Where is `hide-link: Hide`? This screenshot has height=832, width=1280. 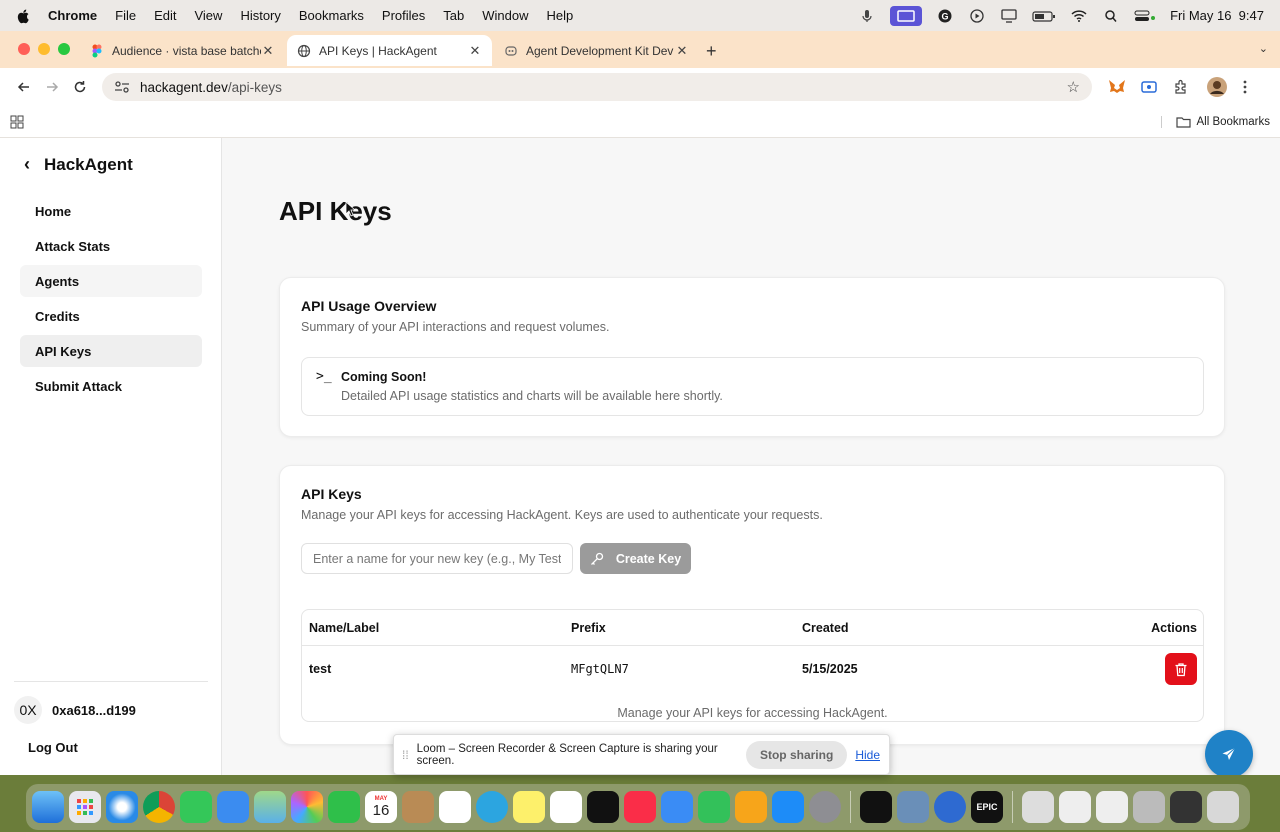 hide-link: Hide is located at coordinates (867, 755).